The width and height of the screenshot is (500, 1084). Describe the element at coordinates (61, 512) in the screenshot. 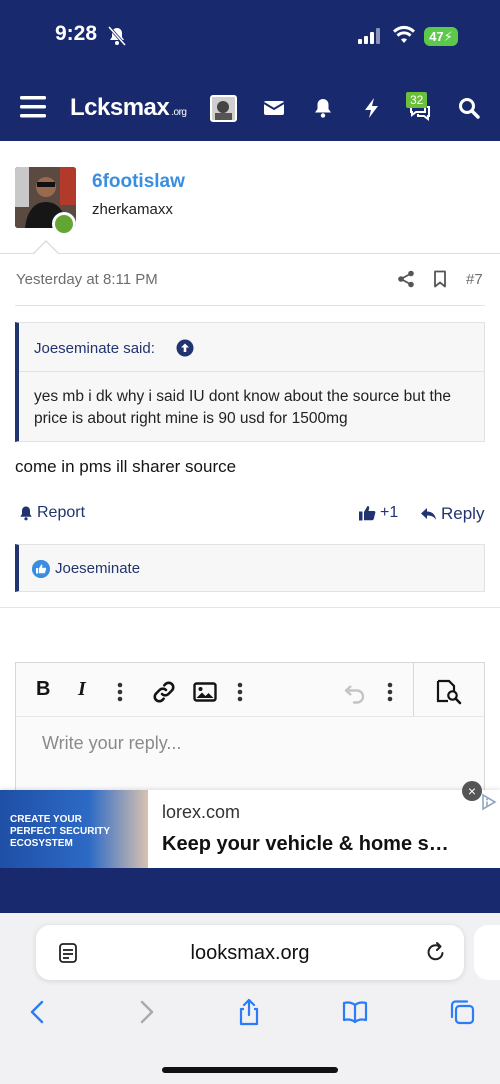

I see `report-label: Report` at that location.